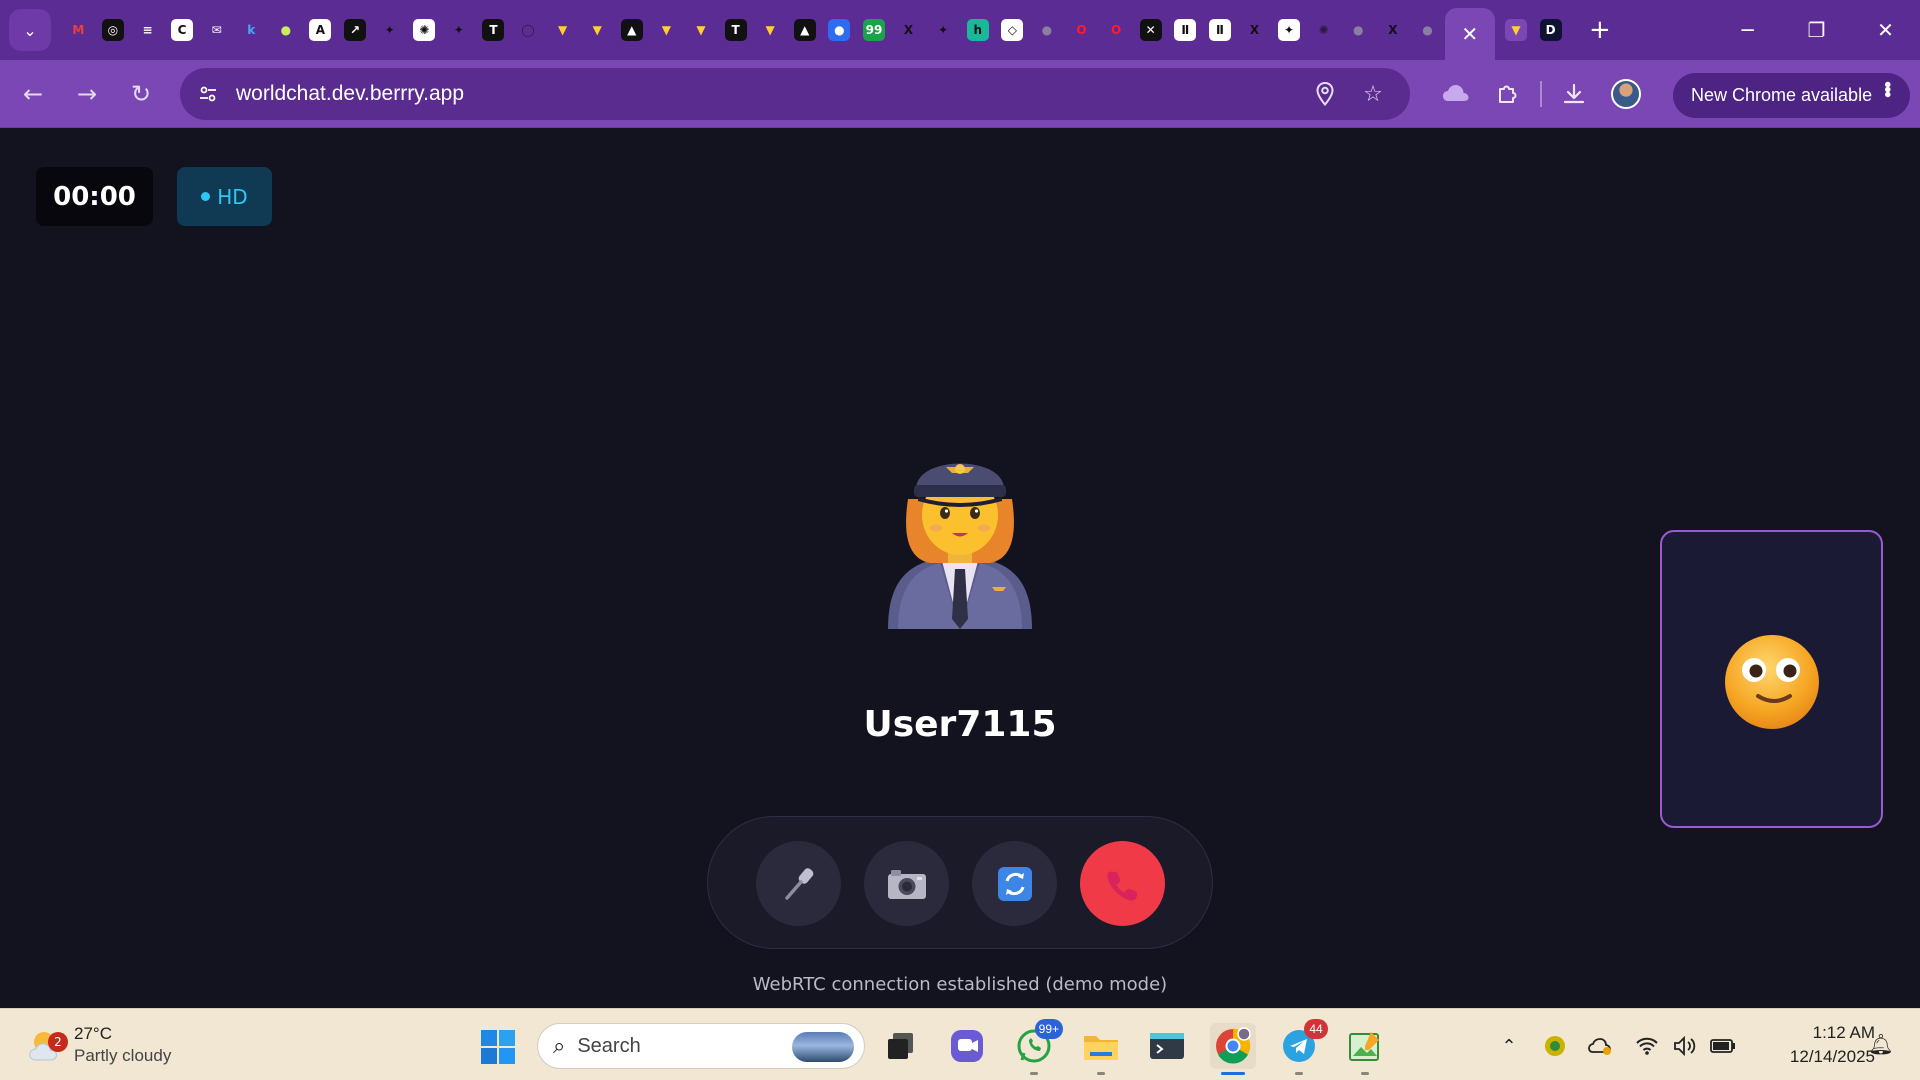  What do you see at coordinates (389, 30) in the screenshot?
I see `tab-gemini: ✦` at bounding box center [389, 30].